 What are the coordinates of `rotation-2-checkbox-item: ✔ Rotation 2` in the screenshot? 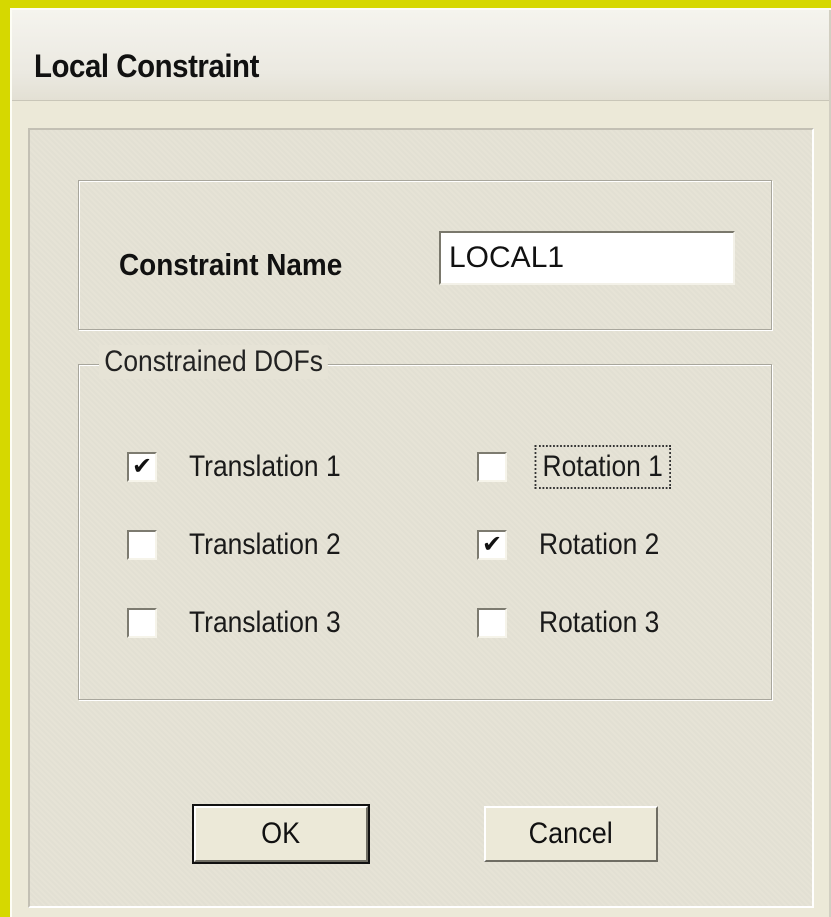 It's located at (576, 545).